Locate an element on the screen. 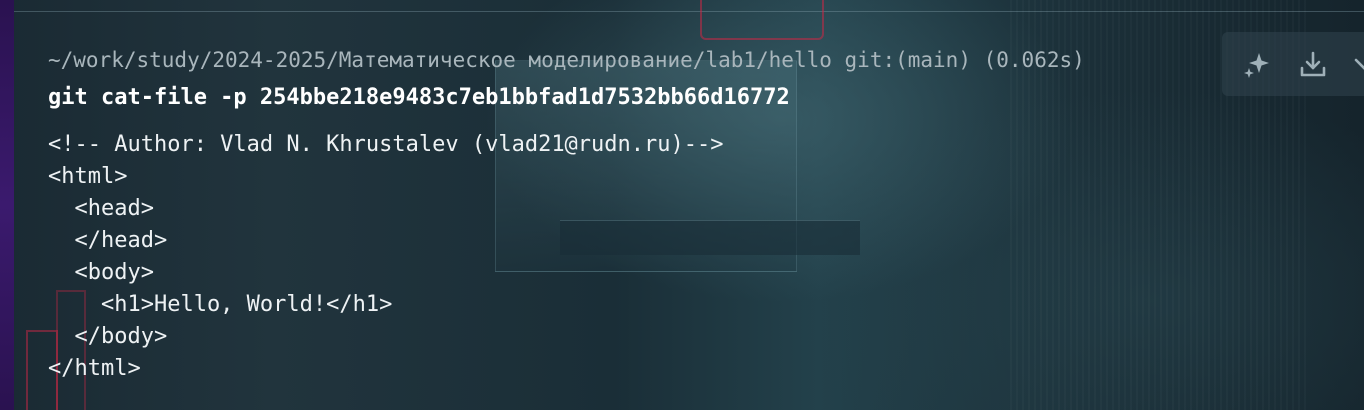  download-icon is located at coordinates (1313, 64).